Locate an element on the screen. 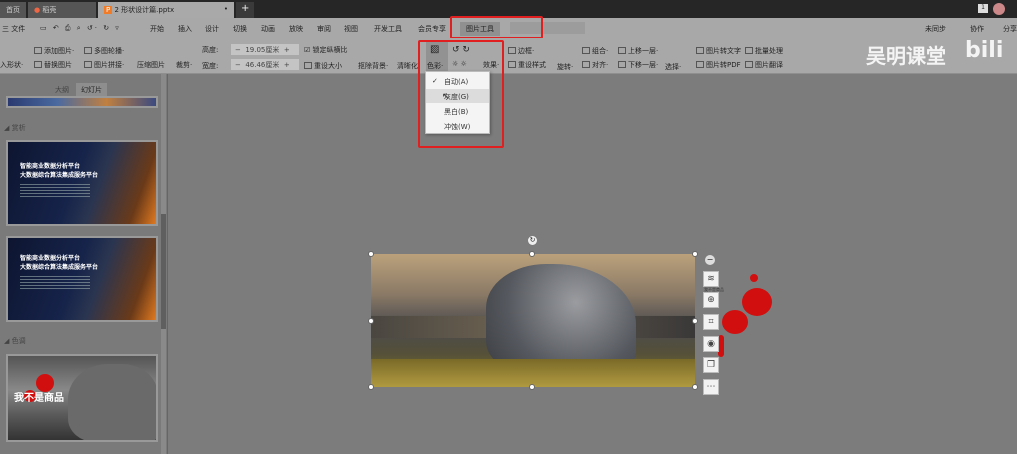 Image resolution: width=1017 pixels, height=454 pixels. section-heading: ◢ 赏析 is located at coordinates (15, 128).